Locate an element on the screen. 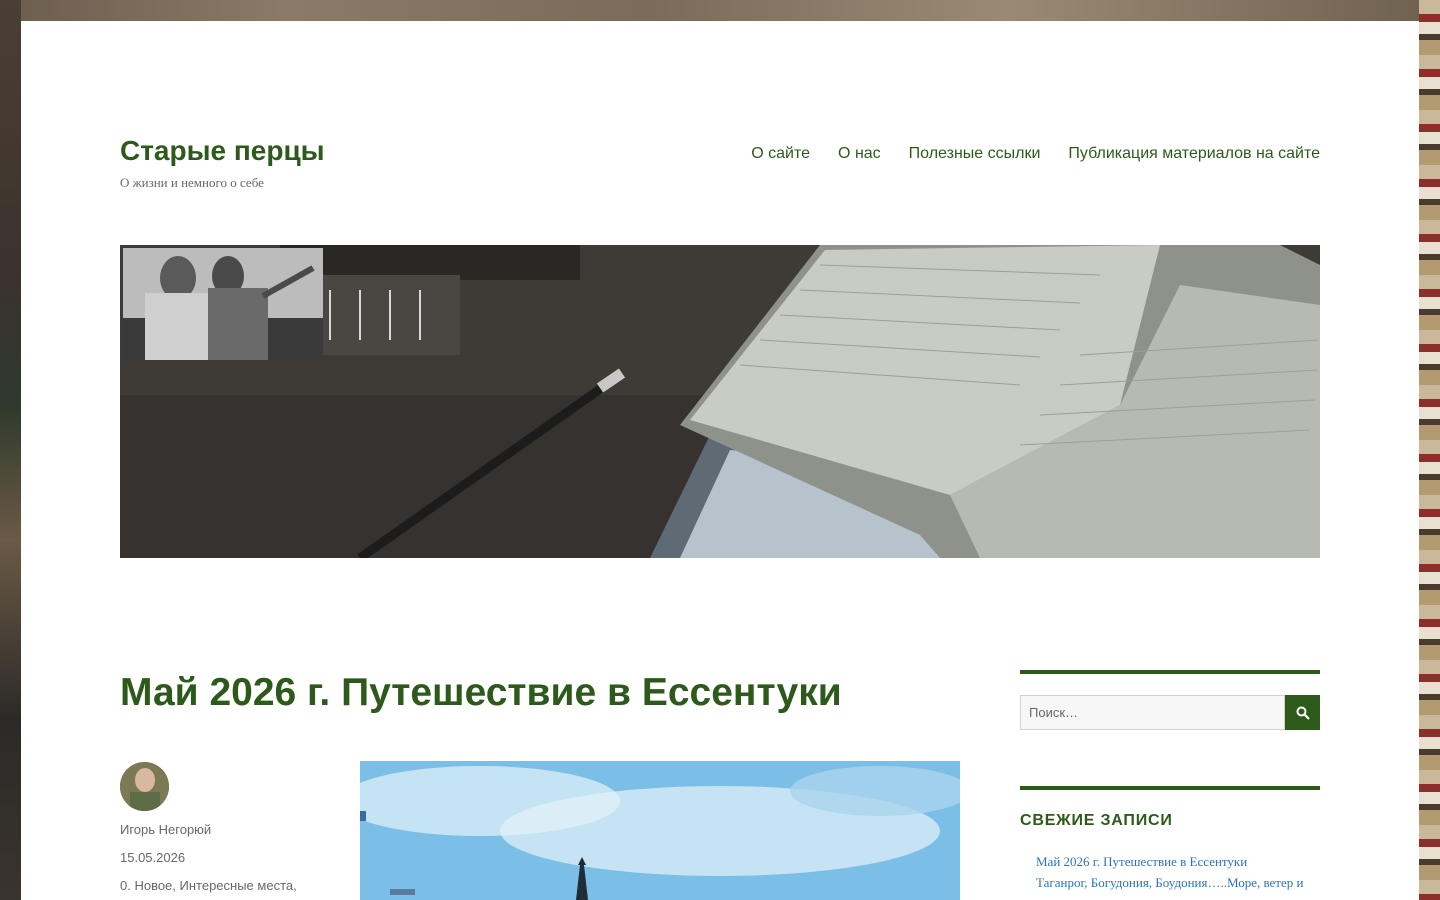 Image resolution: width=1440 pixels, height=900 pixels. post-date-link: 15.05.2026 is located at coordinates (152, 857).